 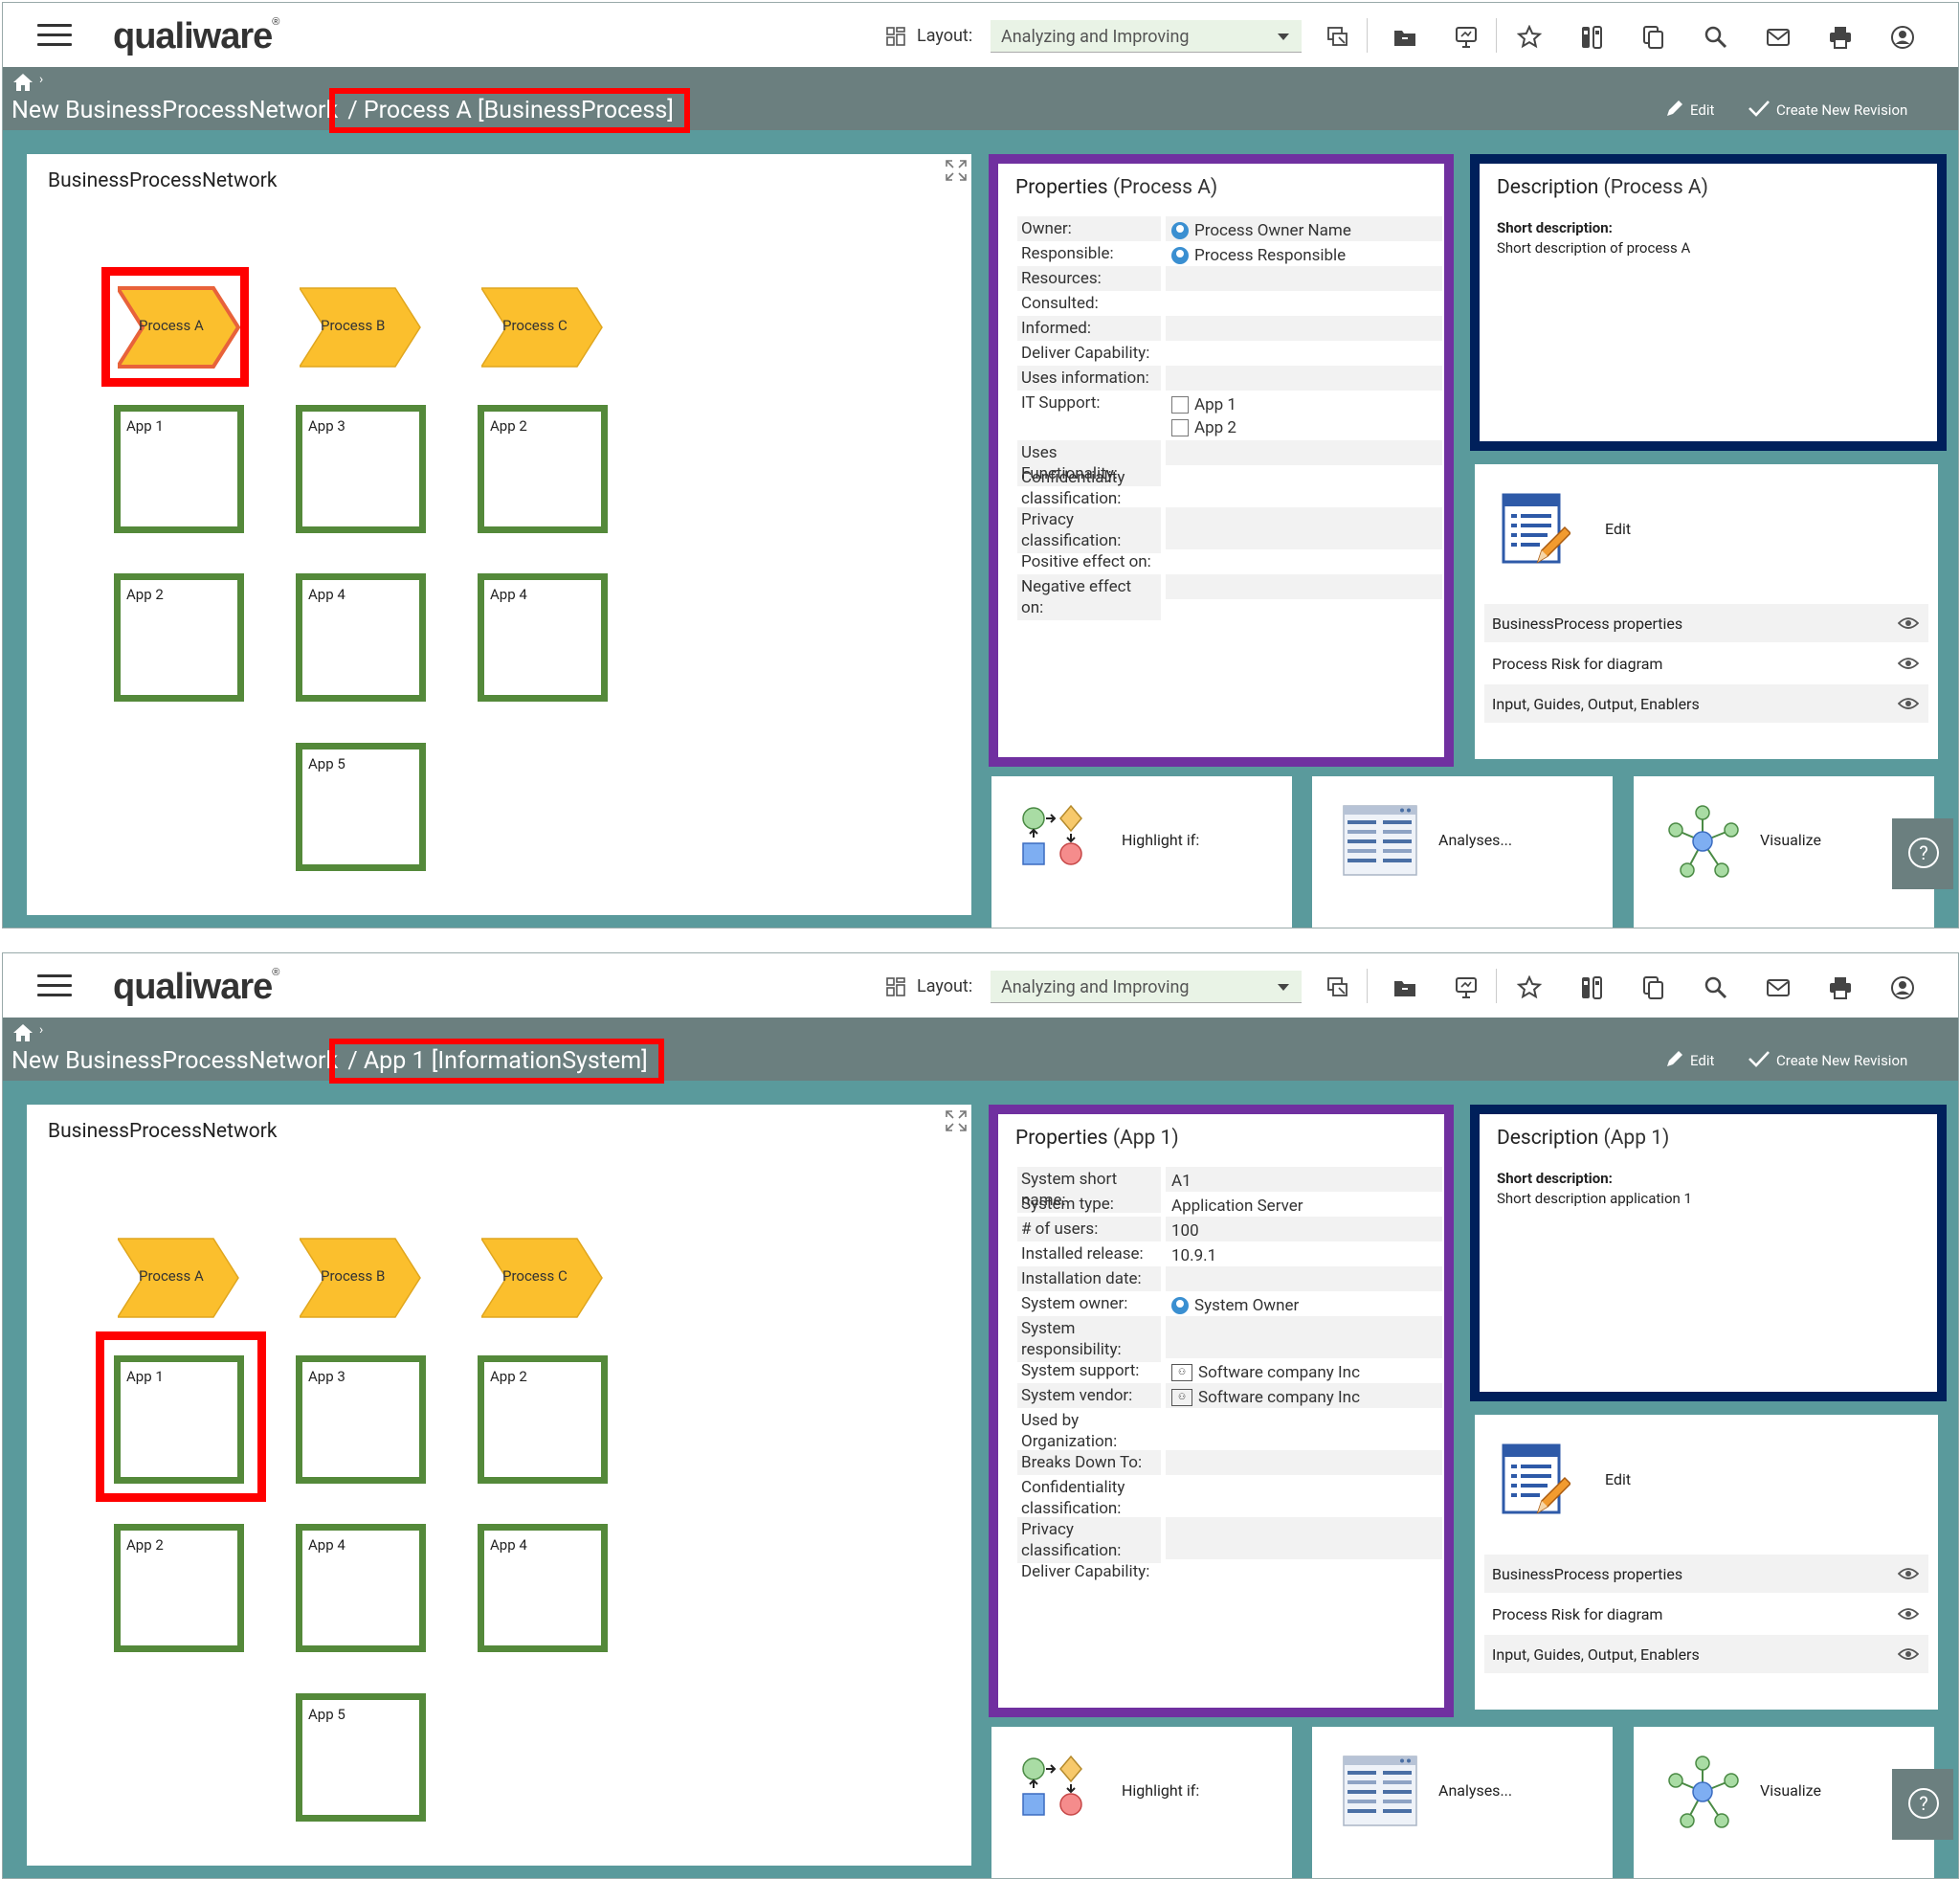 What do you see at coordinates (178, 1278) in the screenshot?
I see `process-shape: Process A` at bounding box center [178, 1278].